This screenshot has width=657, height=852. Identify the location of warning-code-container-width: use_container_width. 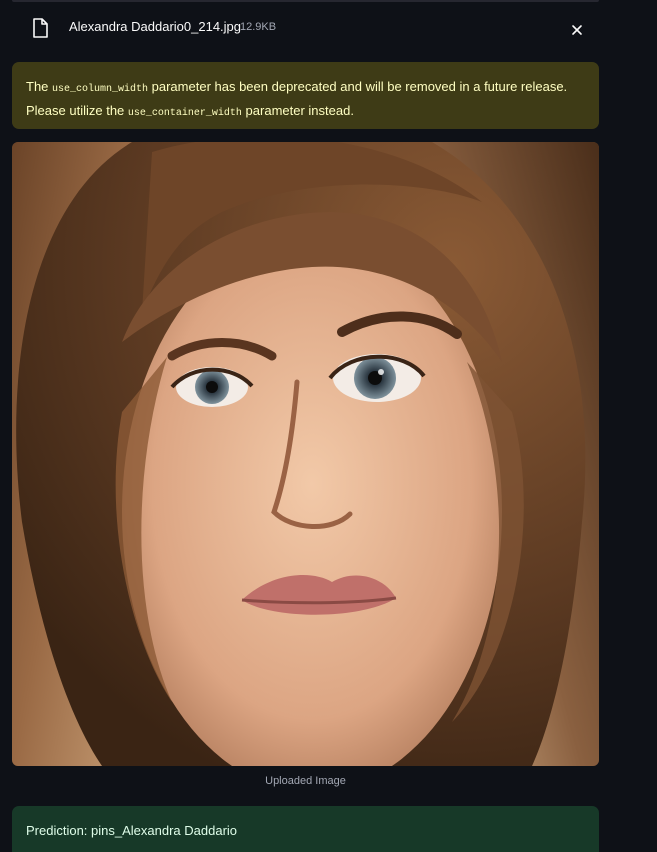
(184, 113).